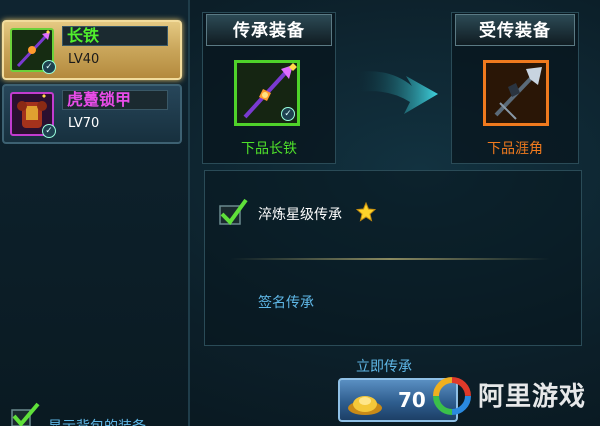  I want to click on item-name: 长铁, so click(115, 36).